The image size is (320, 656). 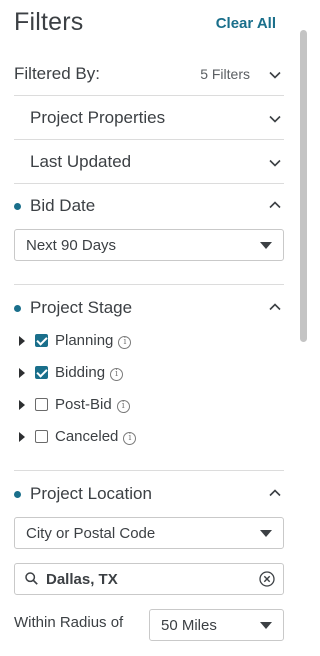 I want to click on page-title: Filters, so click(x=49, y=22).